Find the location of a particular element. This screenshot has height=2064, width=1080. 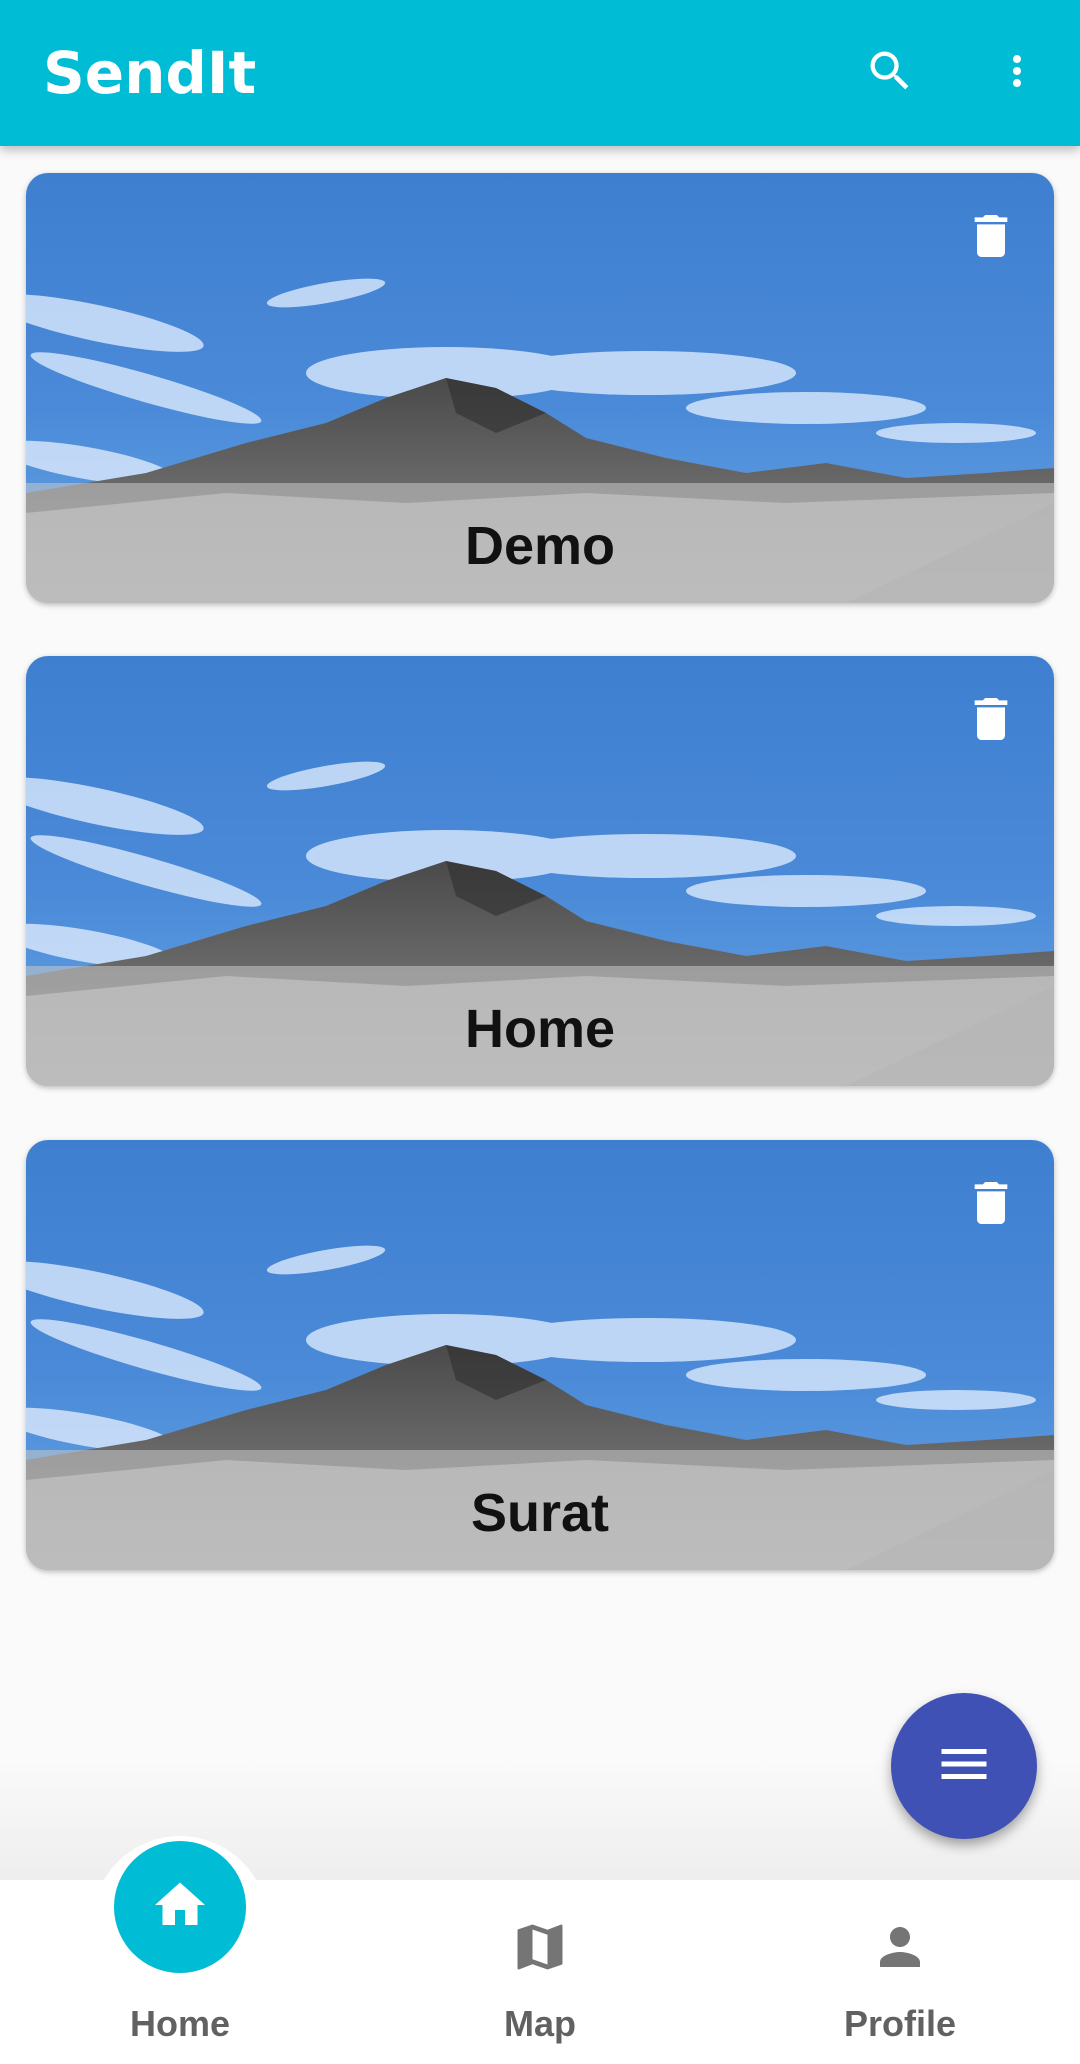

nav-label-profile: Profile is located at coordinates (900, 2023).